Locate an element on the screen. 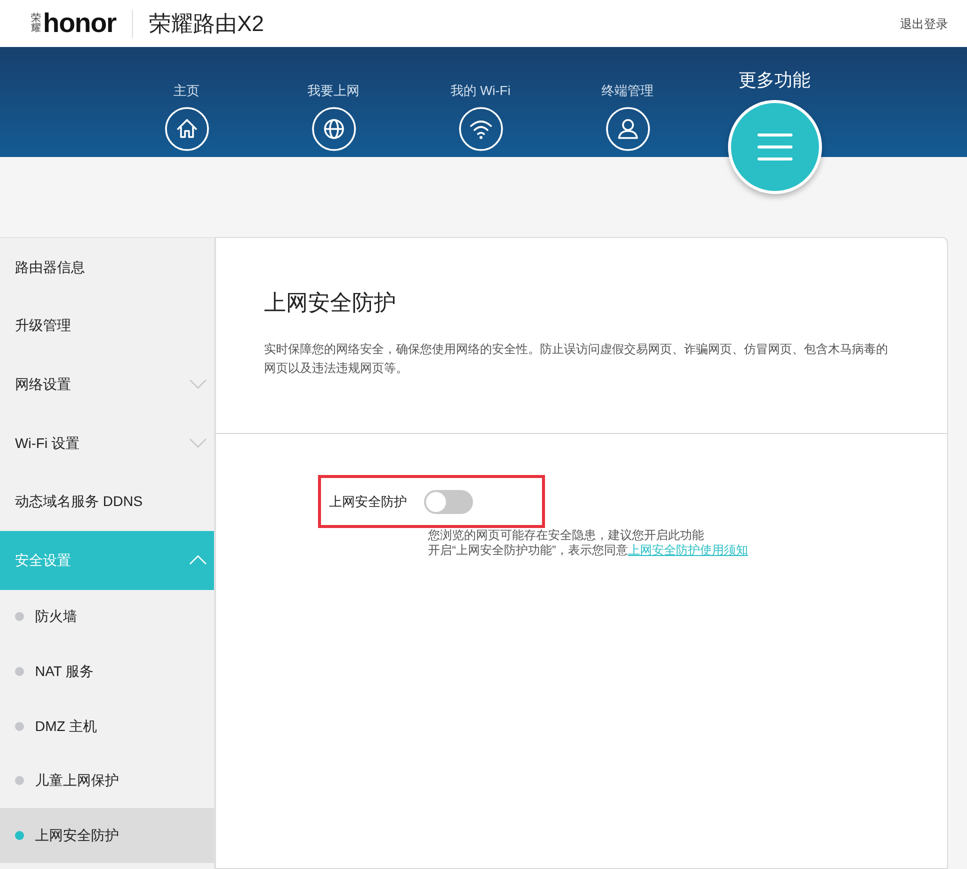 The height and width of the screenshot is (869, 967). sidebar-item: 升级管理 is located at coordinates (107, 326).